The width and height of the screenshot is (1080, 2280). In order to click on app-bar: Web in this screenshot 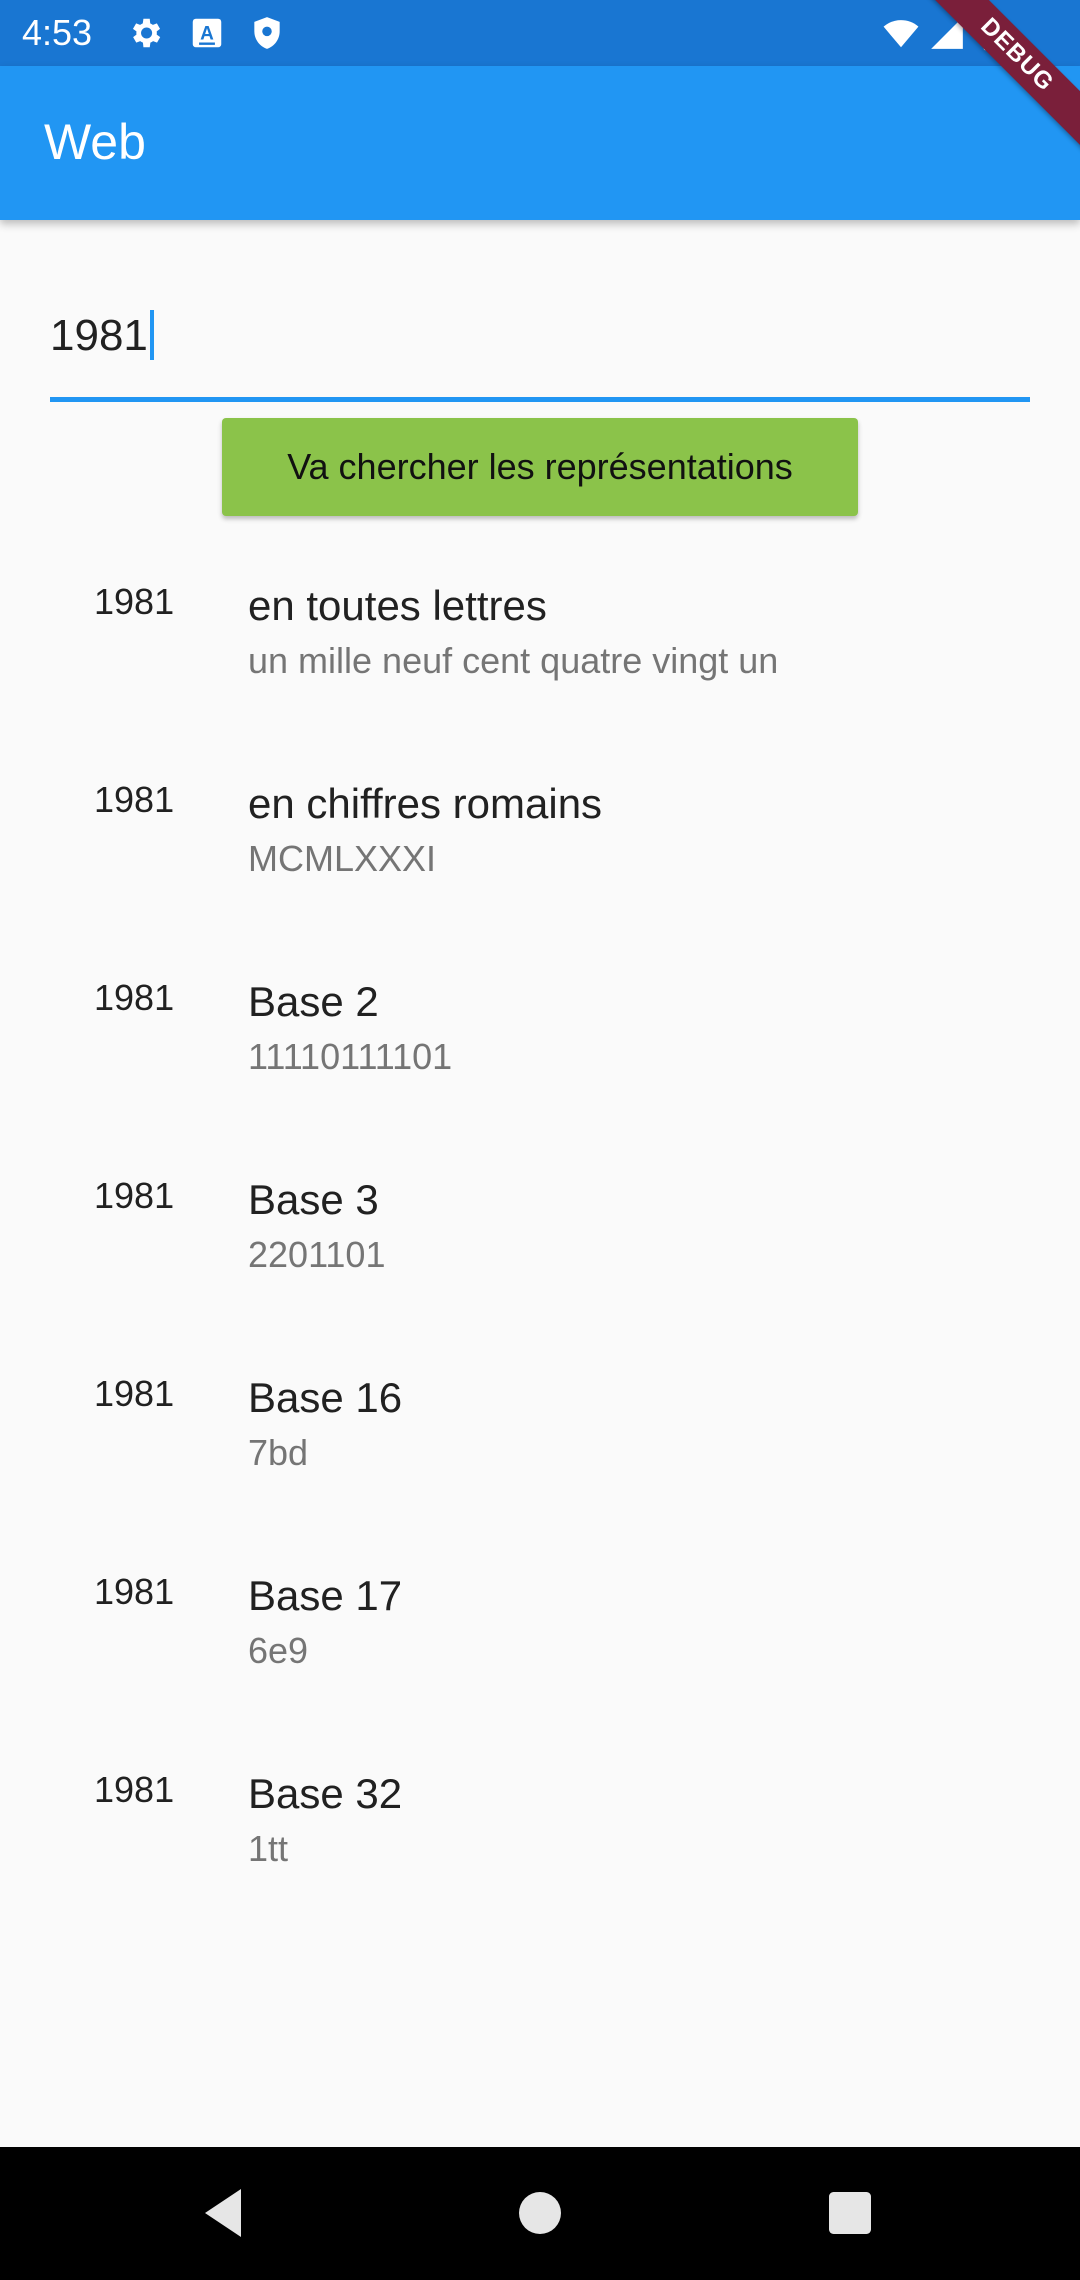, I will do `click(540, 143)`.